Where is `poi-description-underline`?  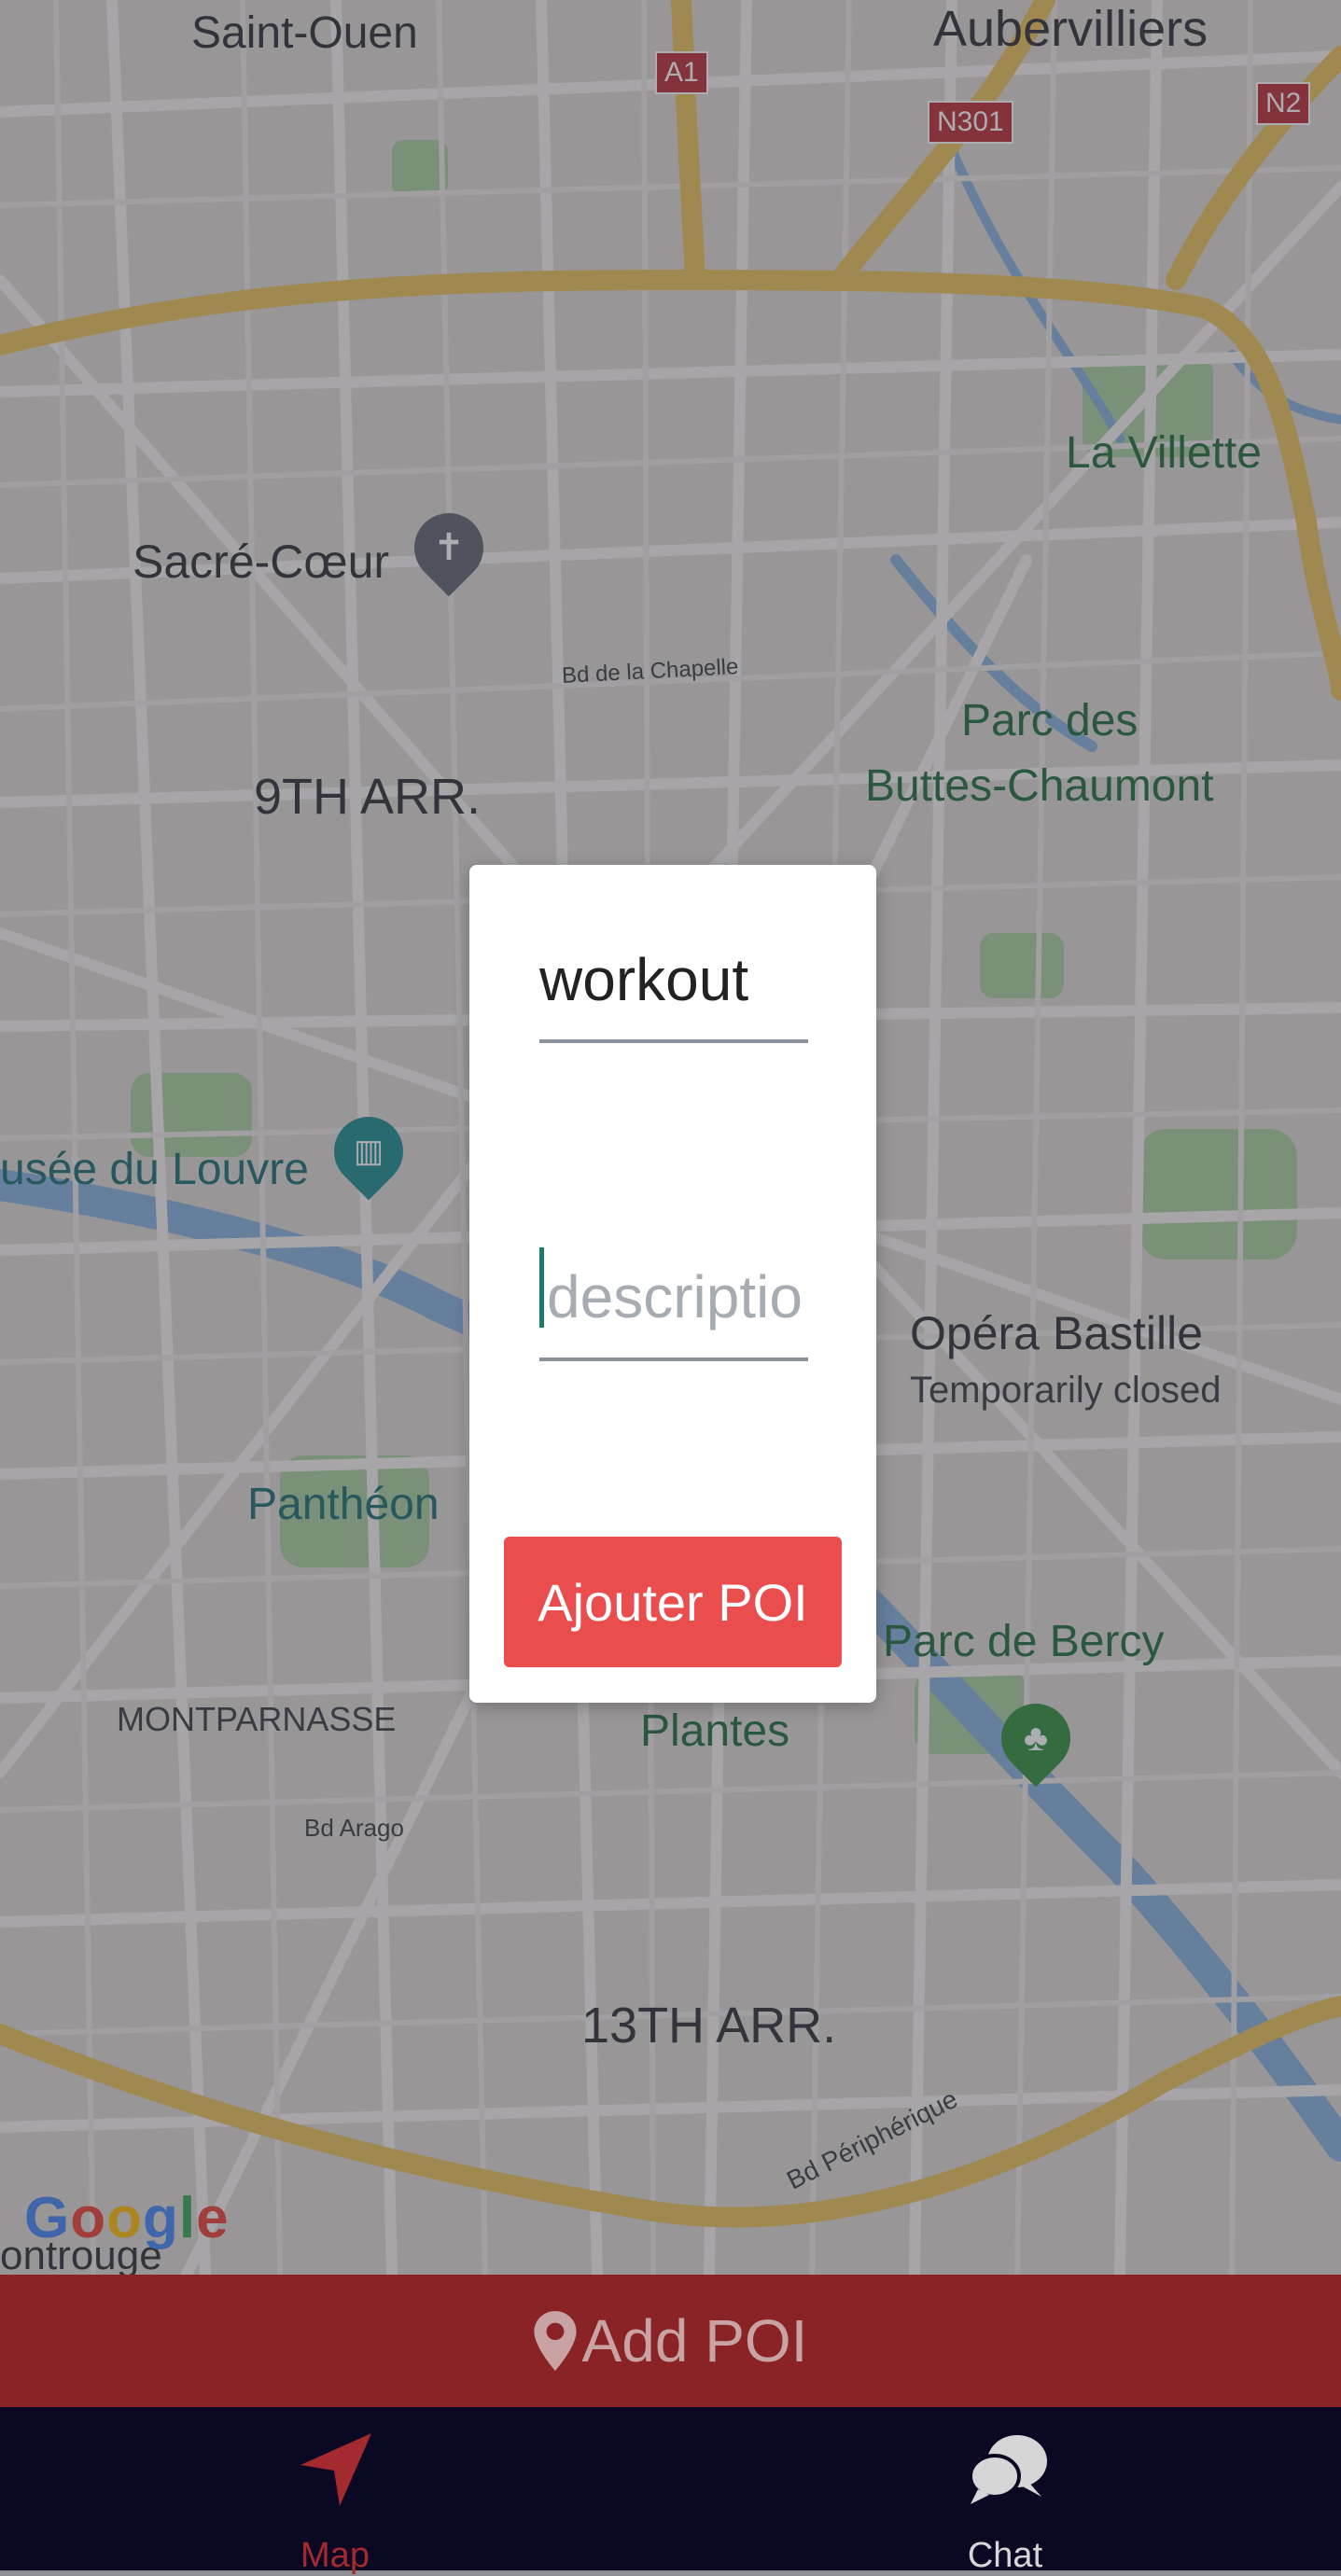 poi-description-underline is located at coordinates (673, 1360).